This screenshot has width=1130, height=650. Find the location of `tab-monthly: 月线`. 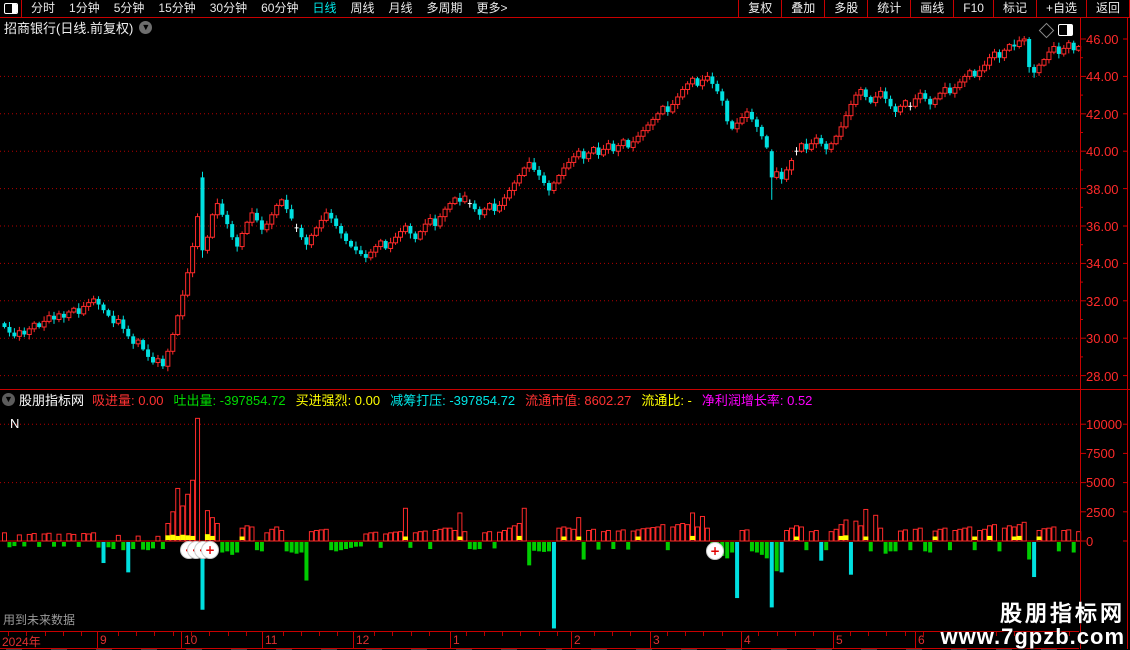

tab-monthly: 月线 is located at coordinates (401, 8).